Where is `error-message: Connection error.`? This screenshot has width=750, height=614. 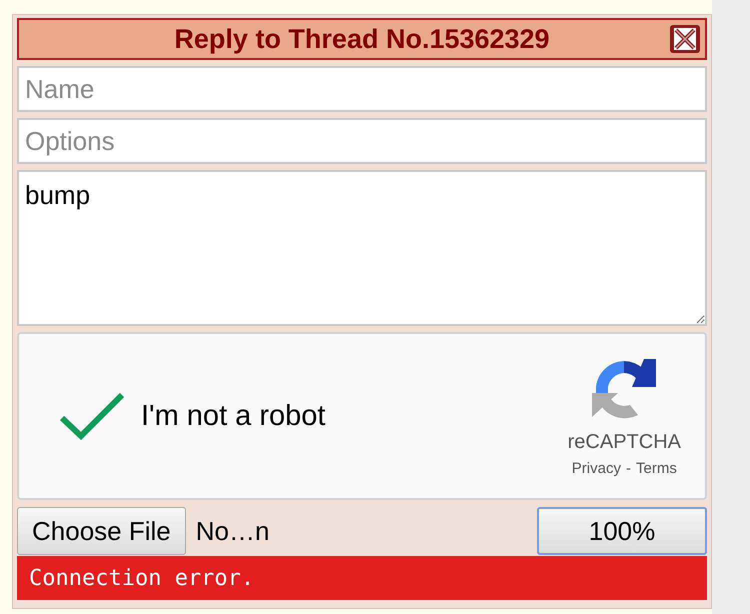
error-message: Connection error. is located at coordinates (362, 578).